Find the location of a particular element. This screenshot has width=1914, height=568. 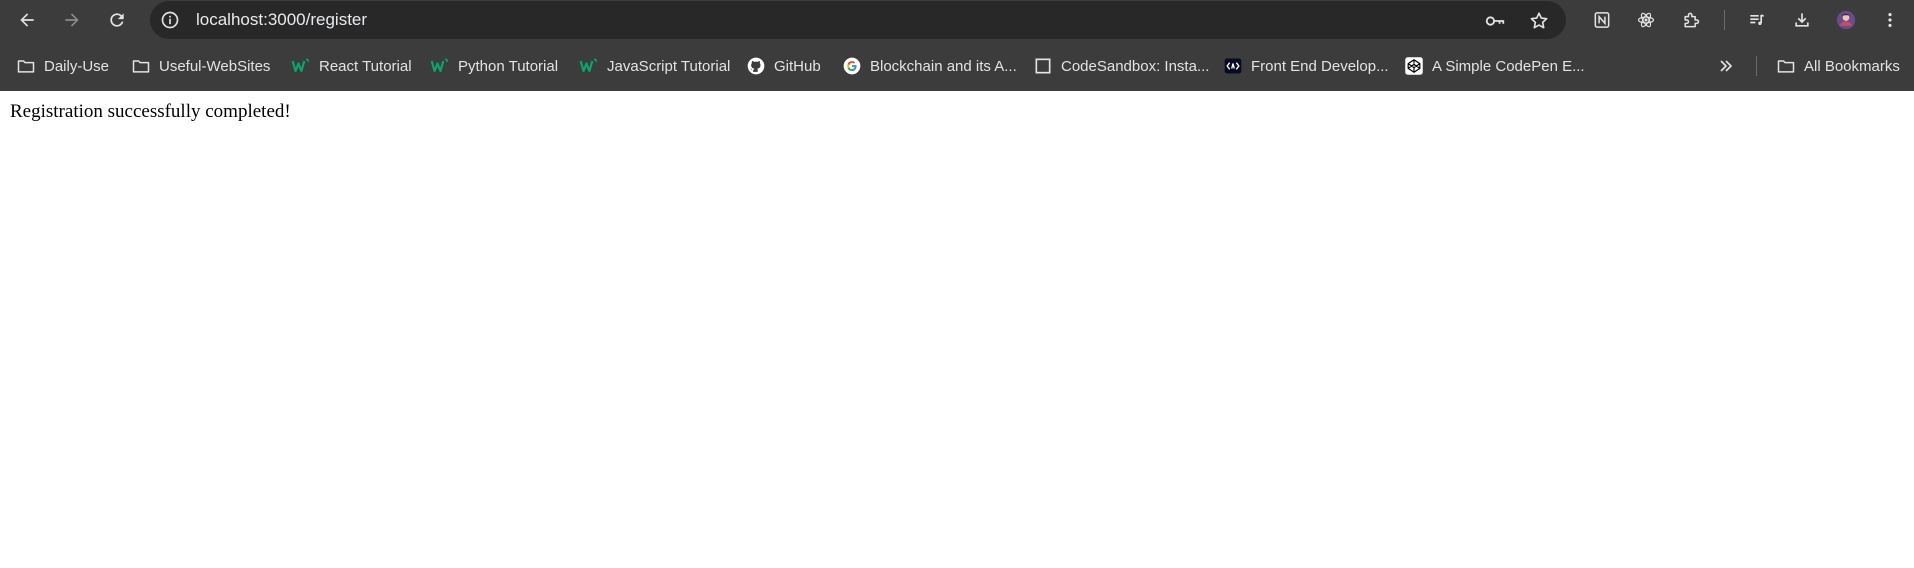

reload-icon is located at coordinates (117, 20).